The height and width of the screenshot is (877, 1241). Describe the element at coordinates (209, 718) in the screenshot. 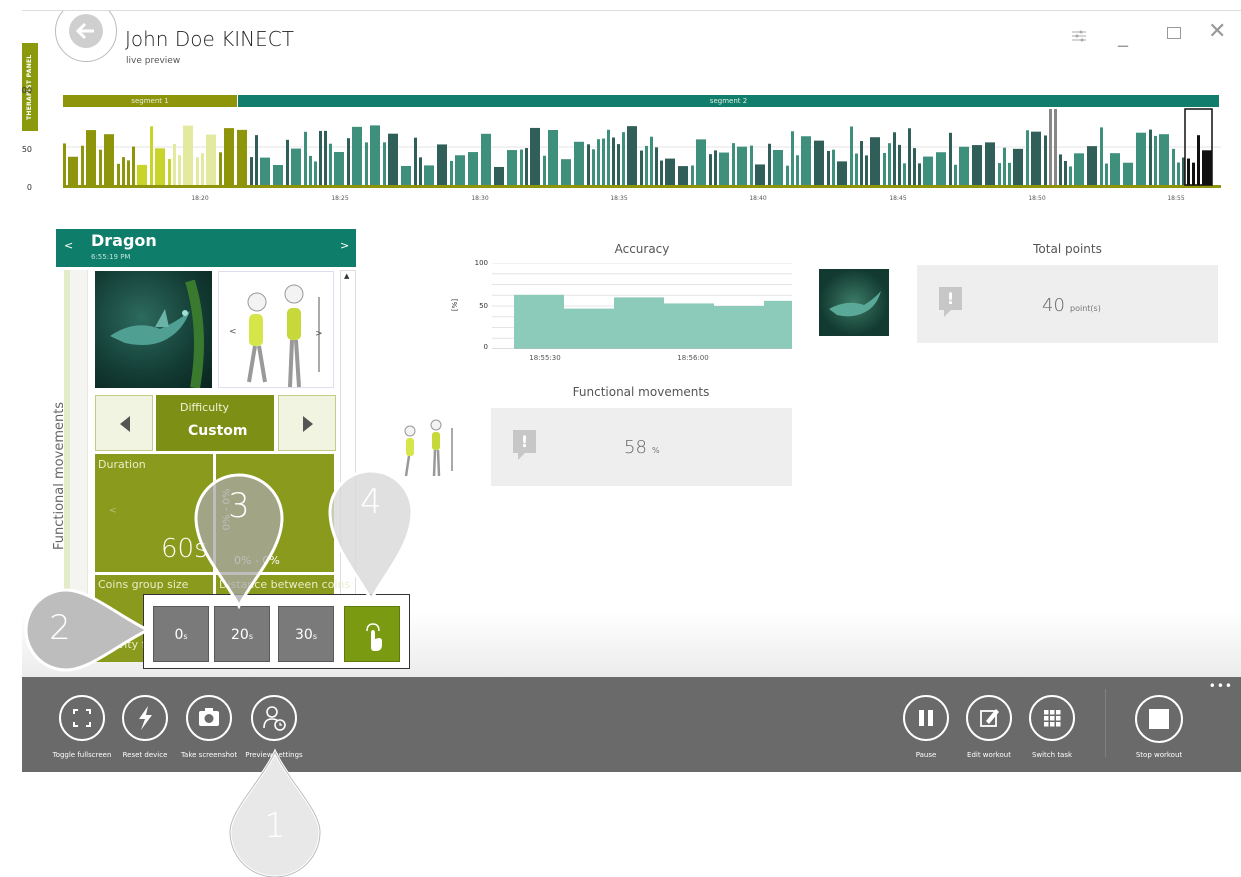

I see `take-screenshot-button` at that location.